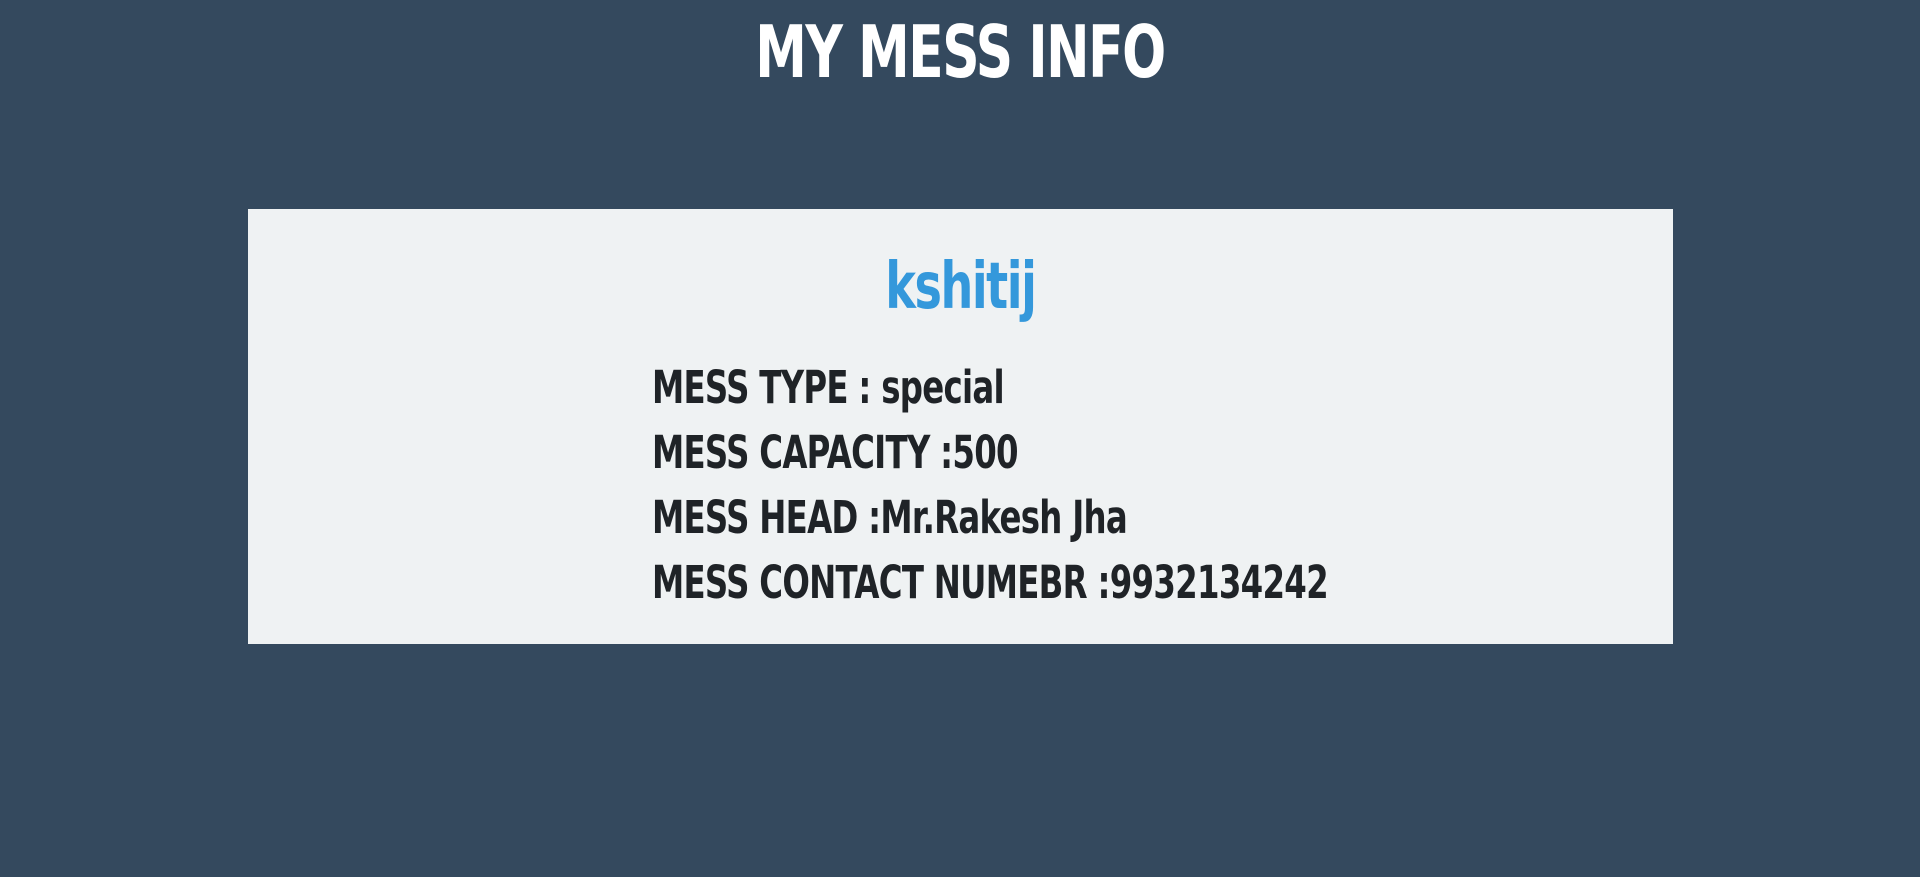 This screenshot has width=1920, height=877. I want to click on mess-contact-value: 9932134242, so click(1219, 582).